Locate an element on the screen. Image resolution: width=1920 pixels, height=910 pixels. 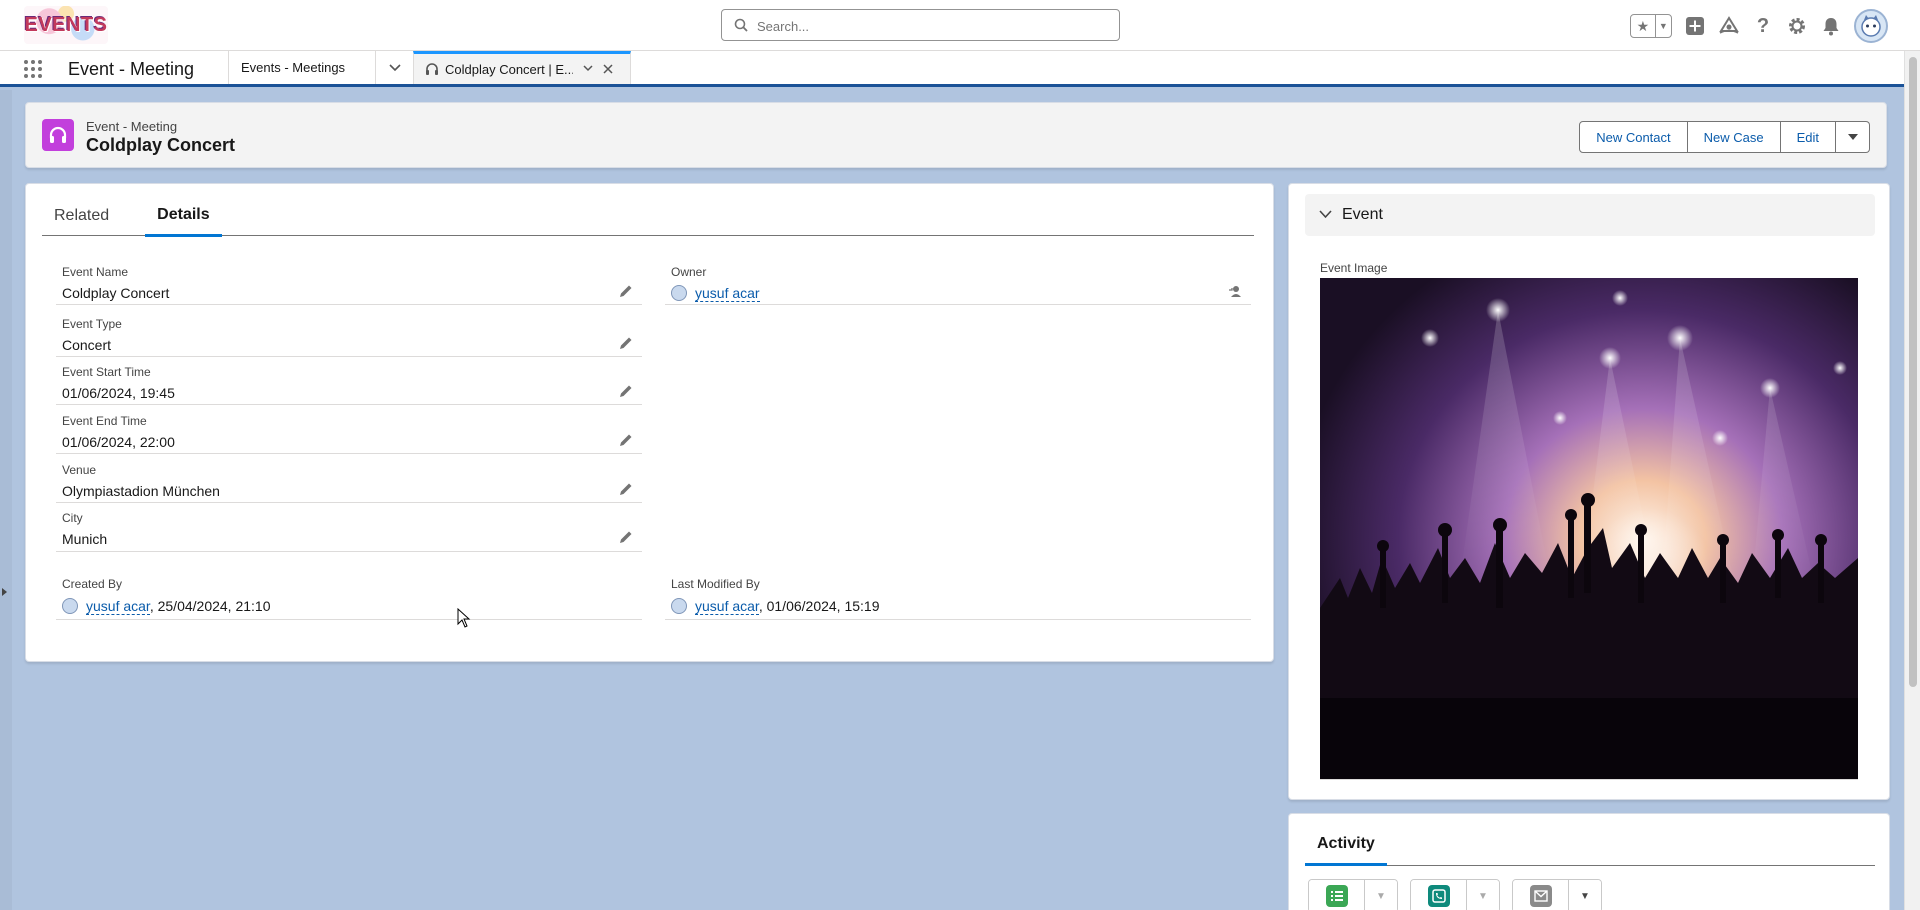
field-value: Concert is located at coordinates (87, 345).